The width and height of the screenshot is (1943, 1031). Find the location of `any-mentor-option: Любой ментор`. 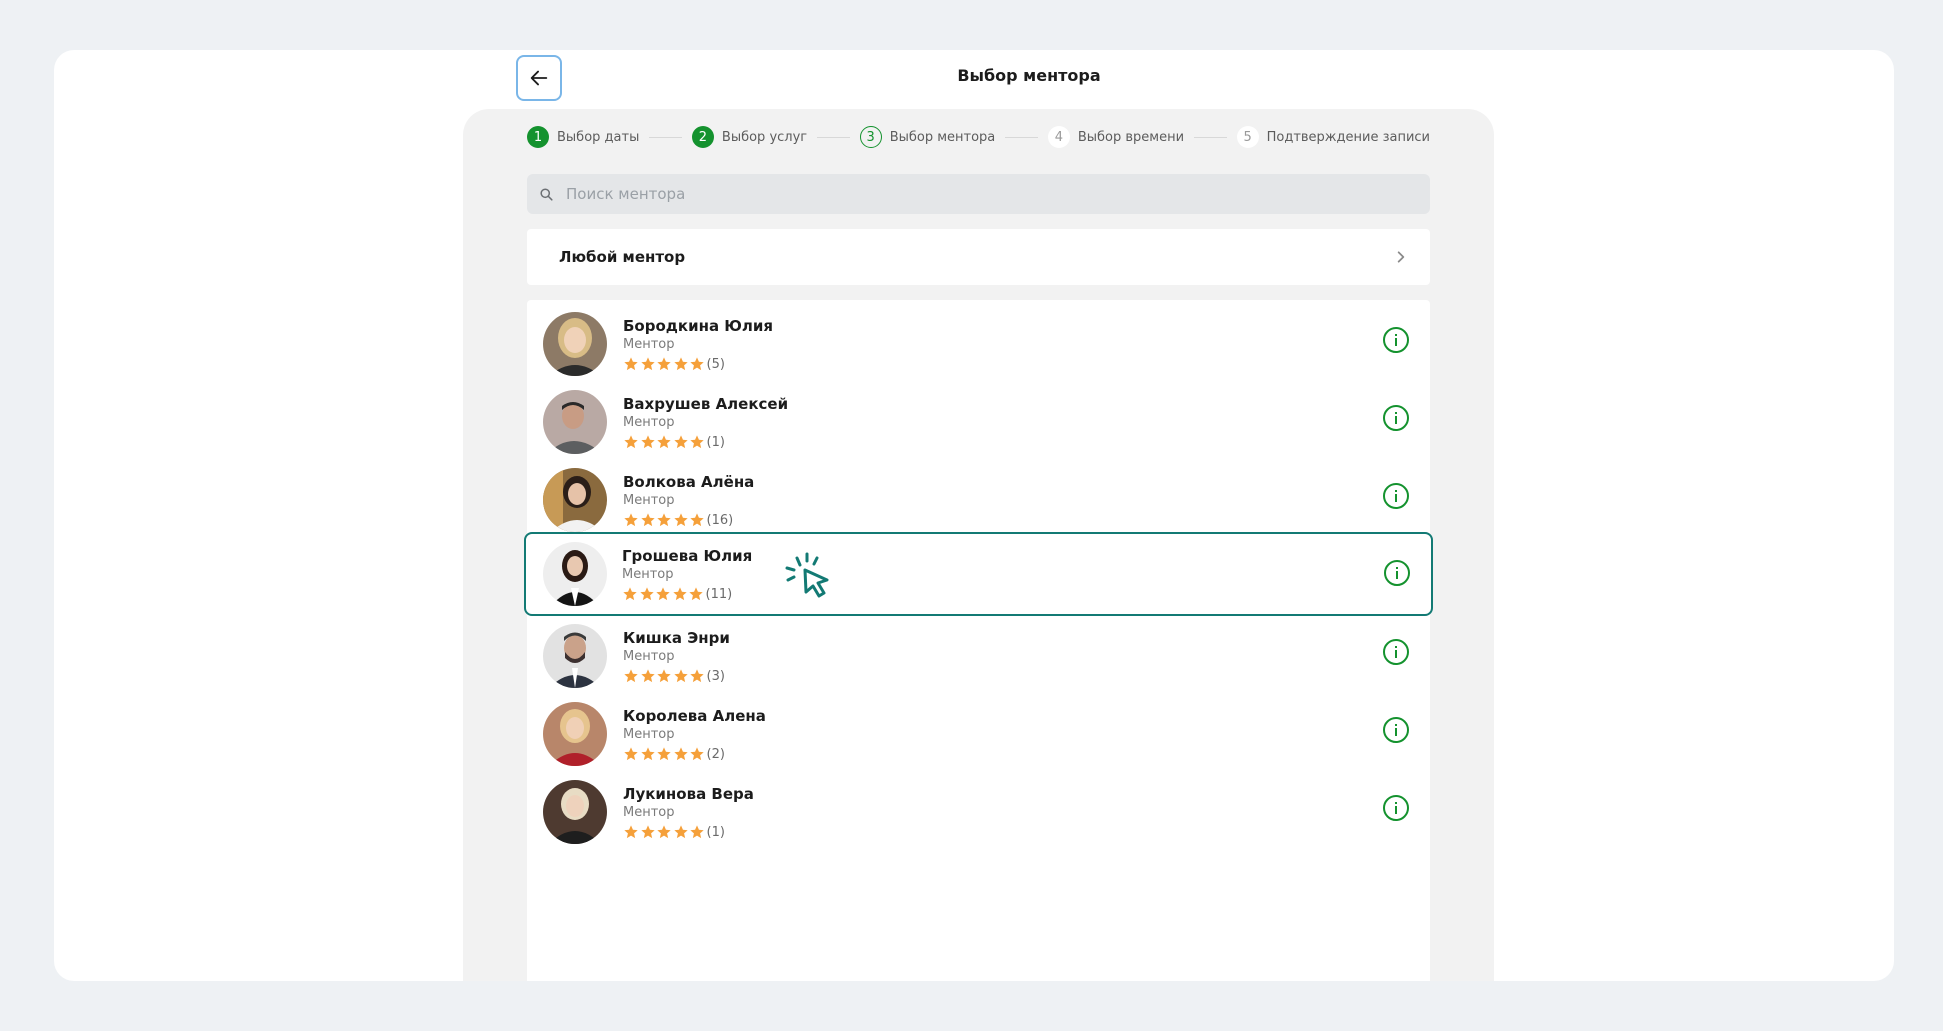

any-mentor-option: Любой ментор is located at coordinates (978, 257).